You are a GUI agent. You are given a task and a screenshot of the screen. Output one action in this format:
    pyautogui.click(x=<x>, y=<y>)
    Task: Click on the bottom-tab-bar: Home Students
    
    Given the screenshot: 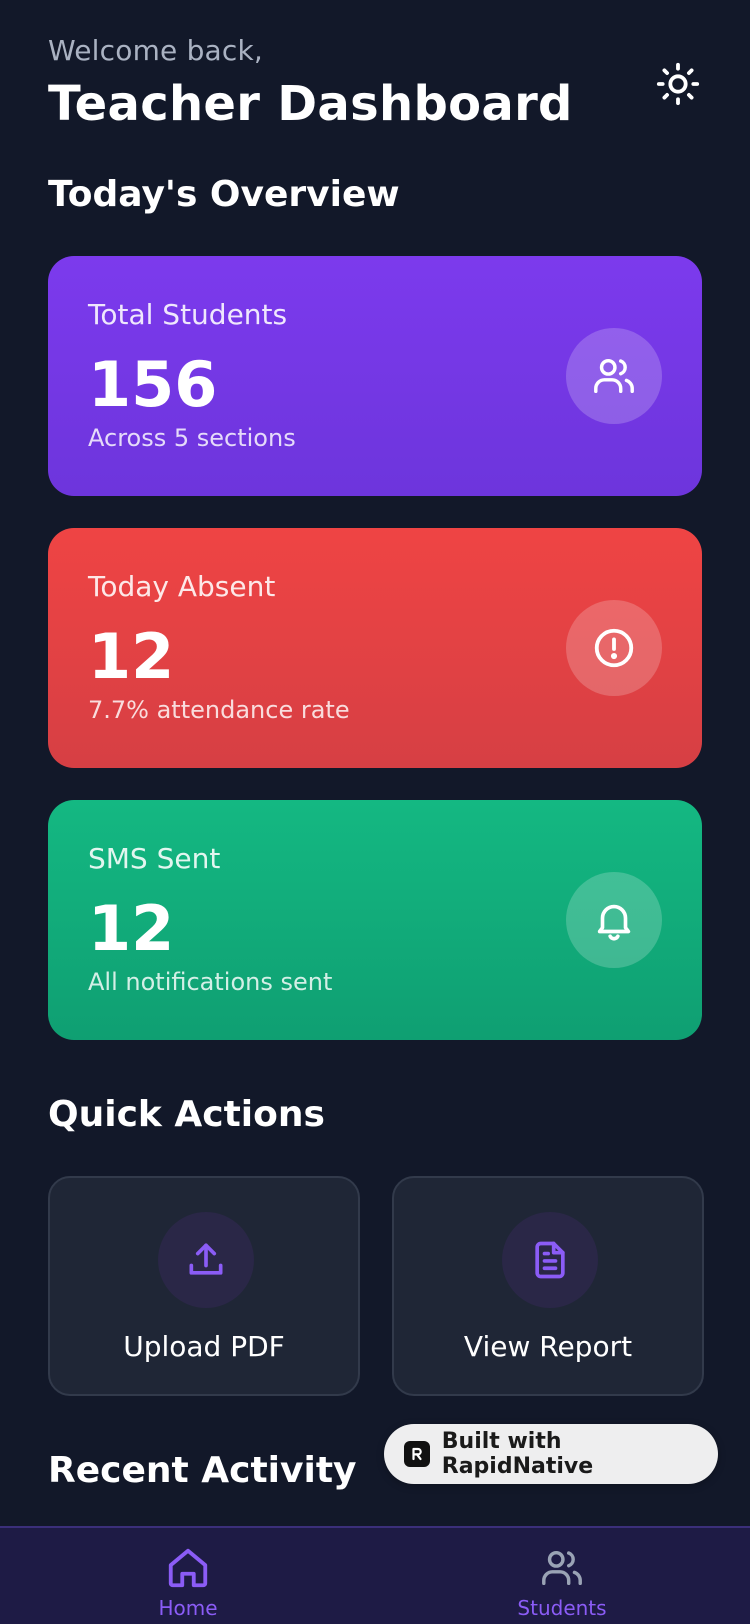 What is the action you would take?
    pyautogui.click(x=375, y=1575)
    